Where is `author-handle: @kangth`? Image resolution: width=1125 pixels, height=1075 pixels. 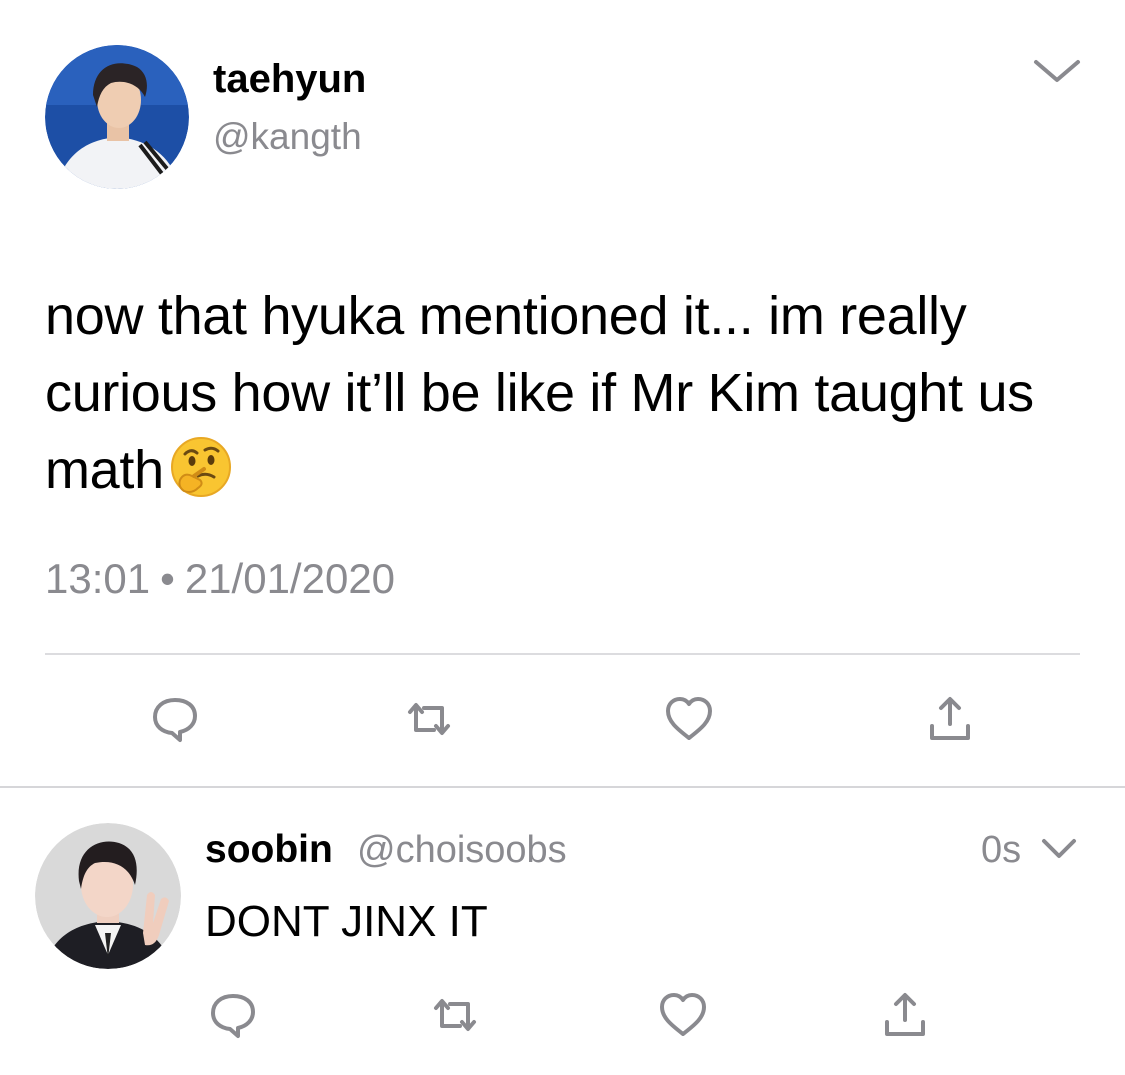 author-handle: @kangth is located at coordinates (287, 137).